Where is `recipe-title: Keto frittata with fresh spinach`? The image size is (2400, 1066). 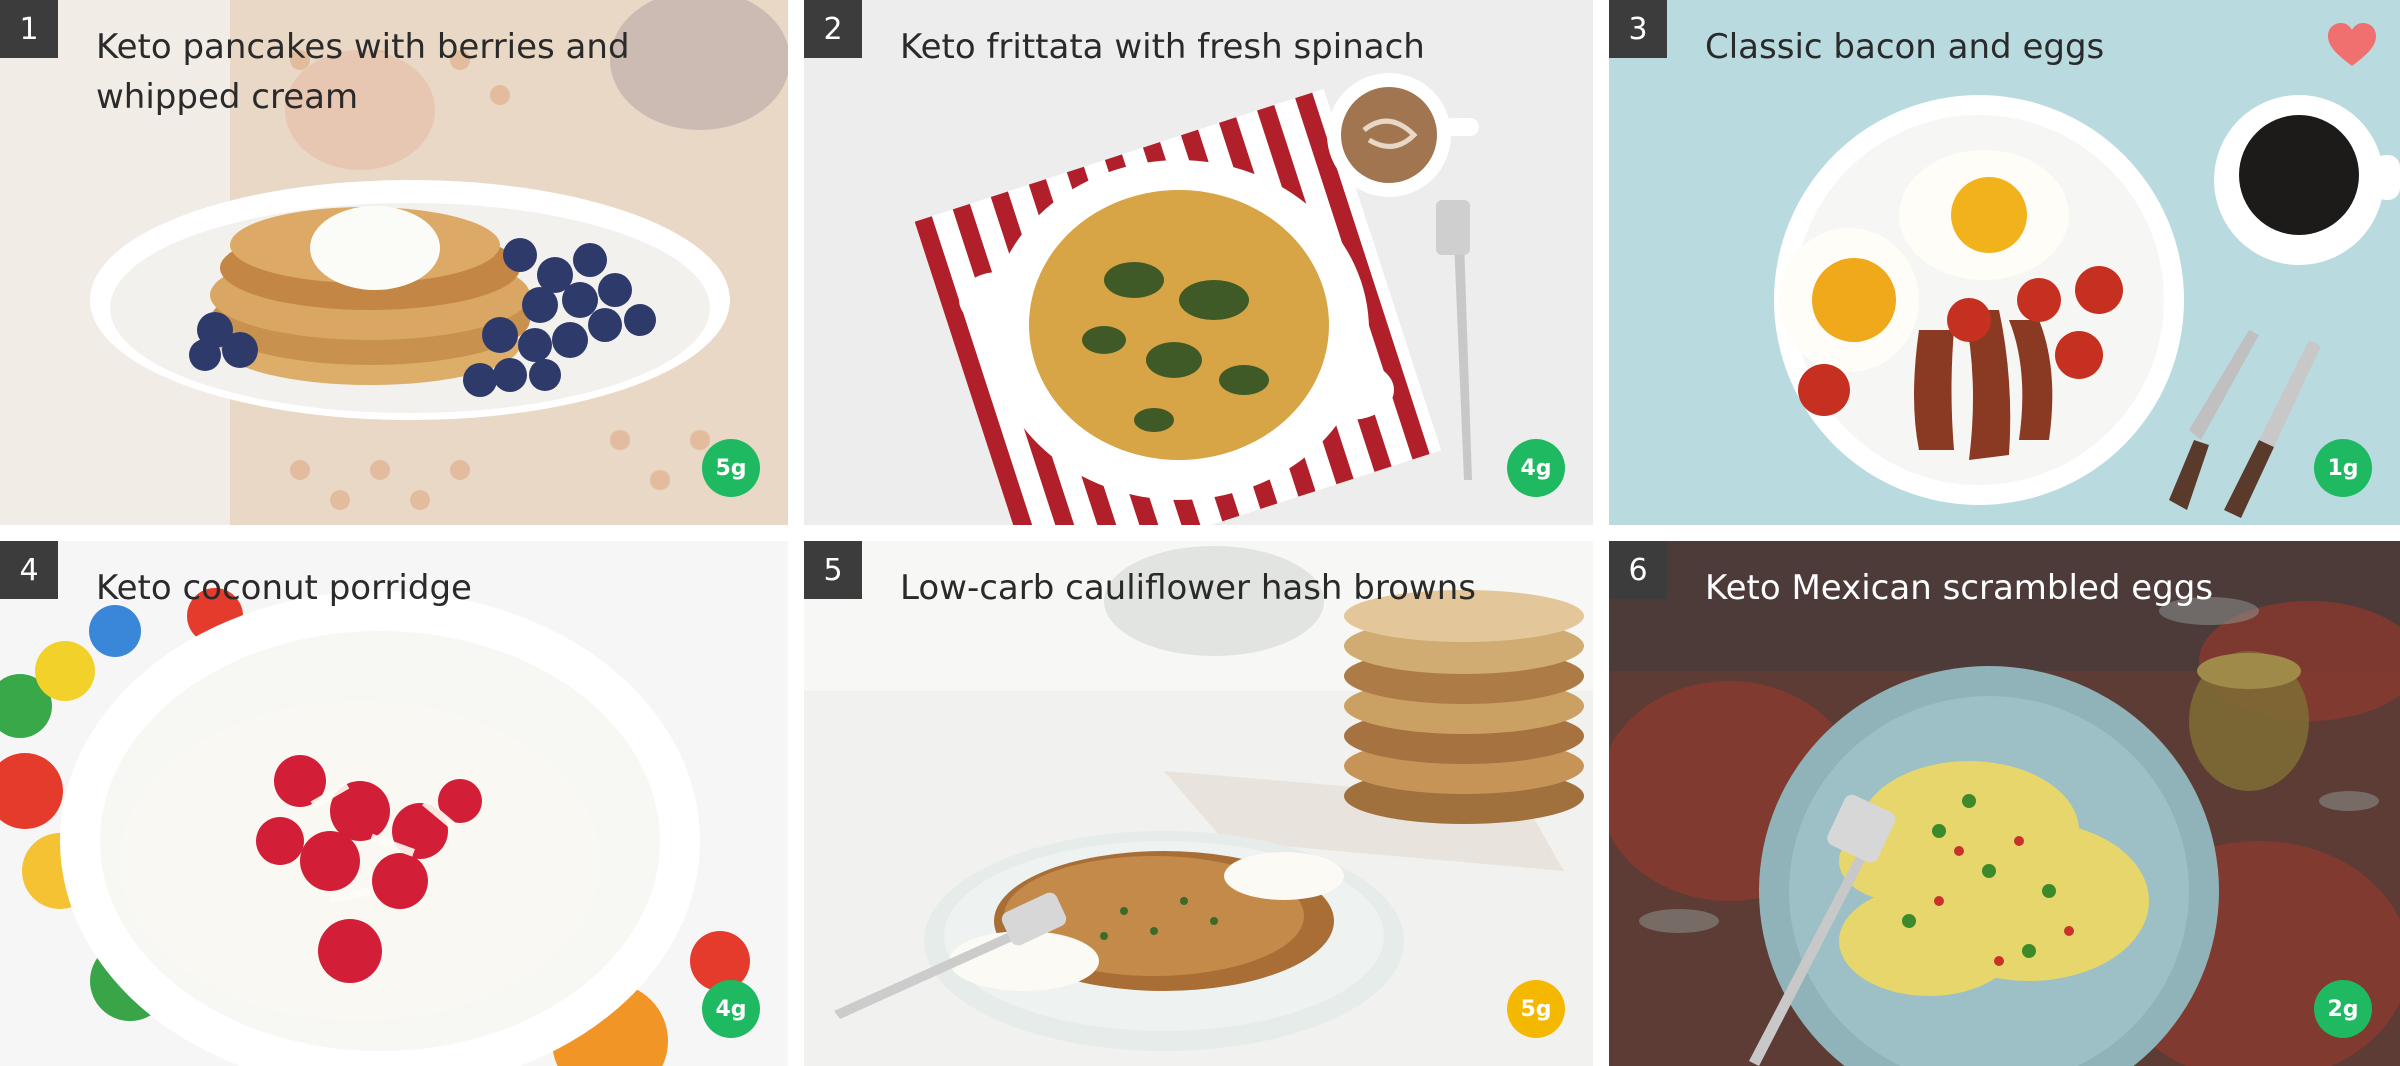
recipe-title: Keto frittata with fresh spinach is located at coordinates (1226, 47).